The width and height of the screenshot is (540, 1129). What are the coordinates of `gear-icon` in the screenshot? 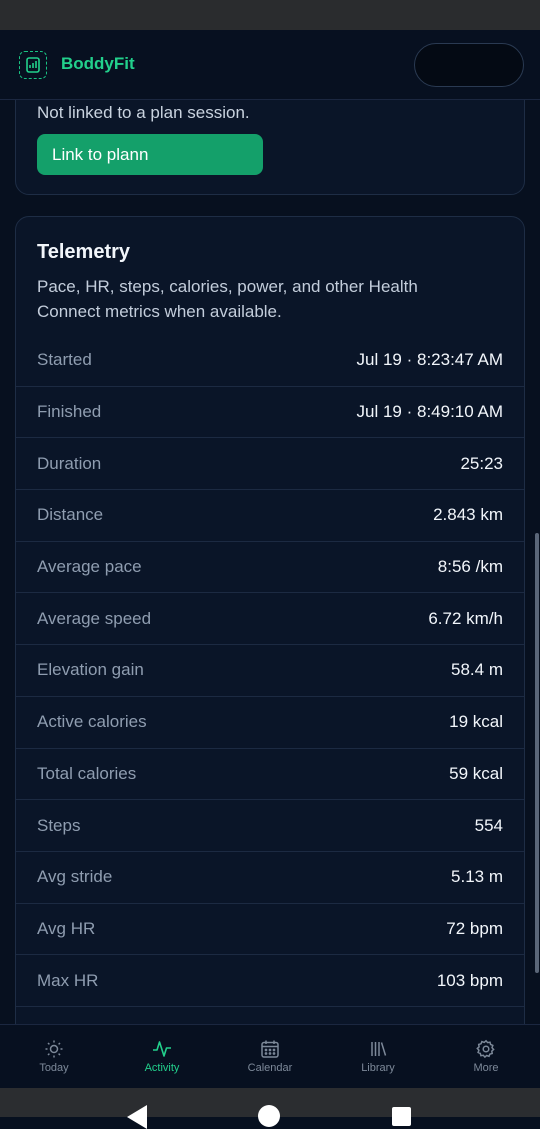 It's located at (485, 1049).